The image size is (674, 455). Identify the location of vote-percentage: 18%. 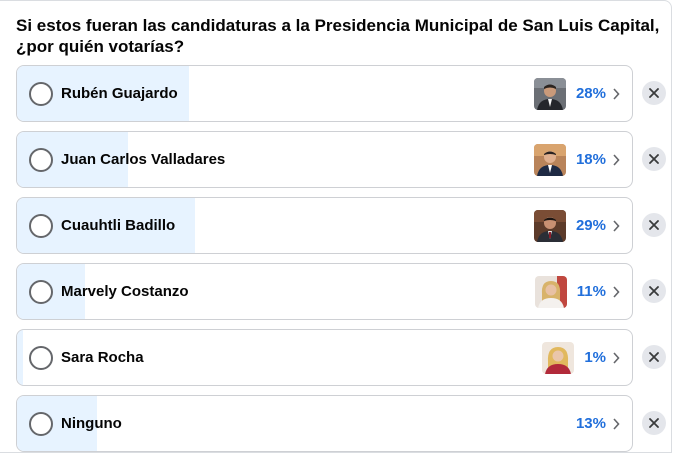
(590, 159).